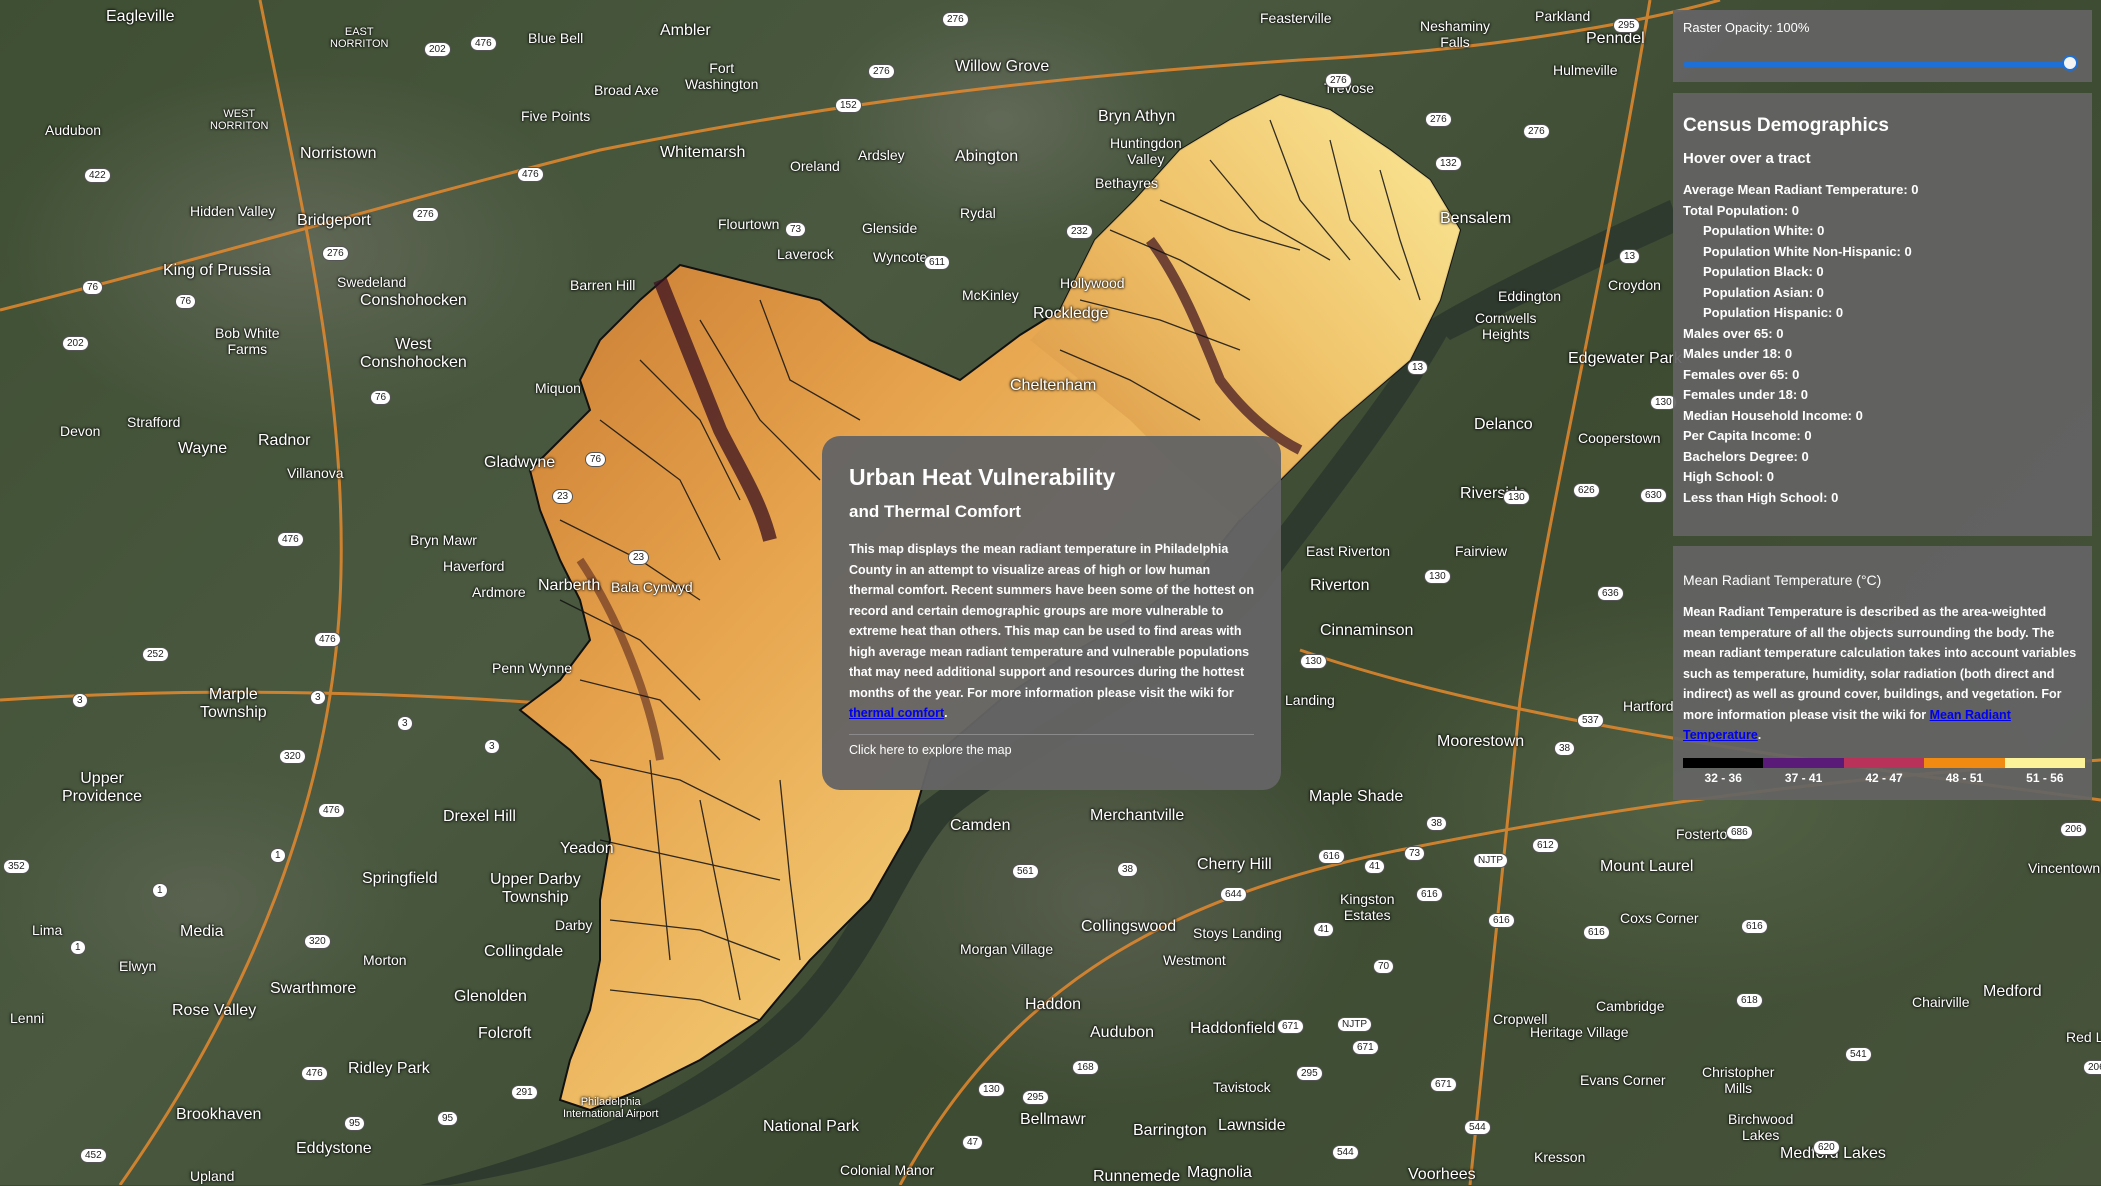  Describe the element at coordinates (887, 1170) in the screenshot. I see `place-label: Colonial Manor` at that location.